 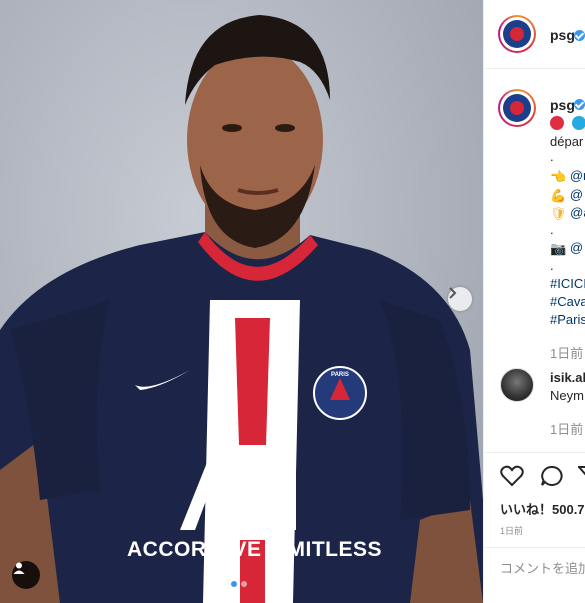 What do you see at coordinates (579, 104) in the screenshot?
I see `caption-verified-icon` at bounding box center [579, 104].